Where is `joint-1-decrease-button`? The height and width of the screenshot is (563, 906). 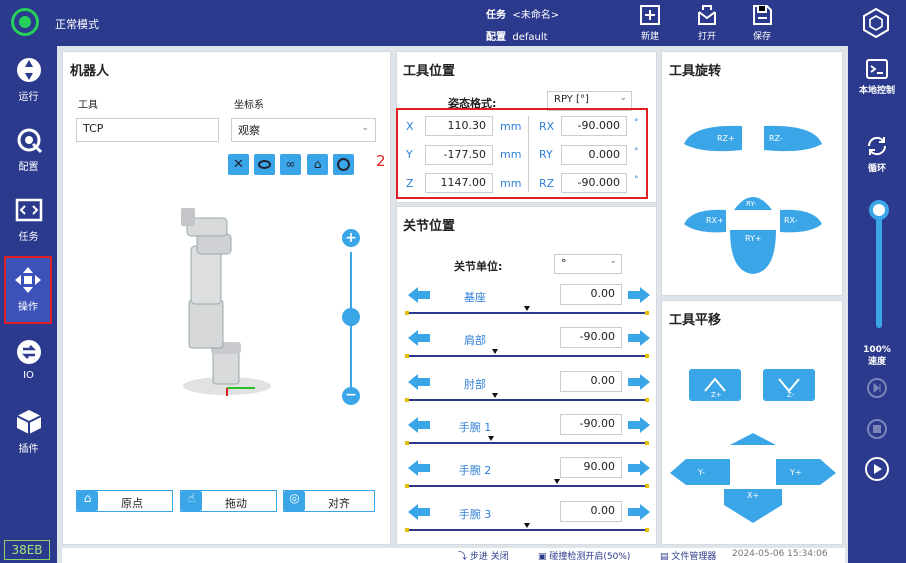
joint-1-decrease-button is located at coordinates (419, 338).